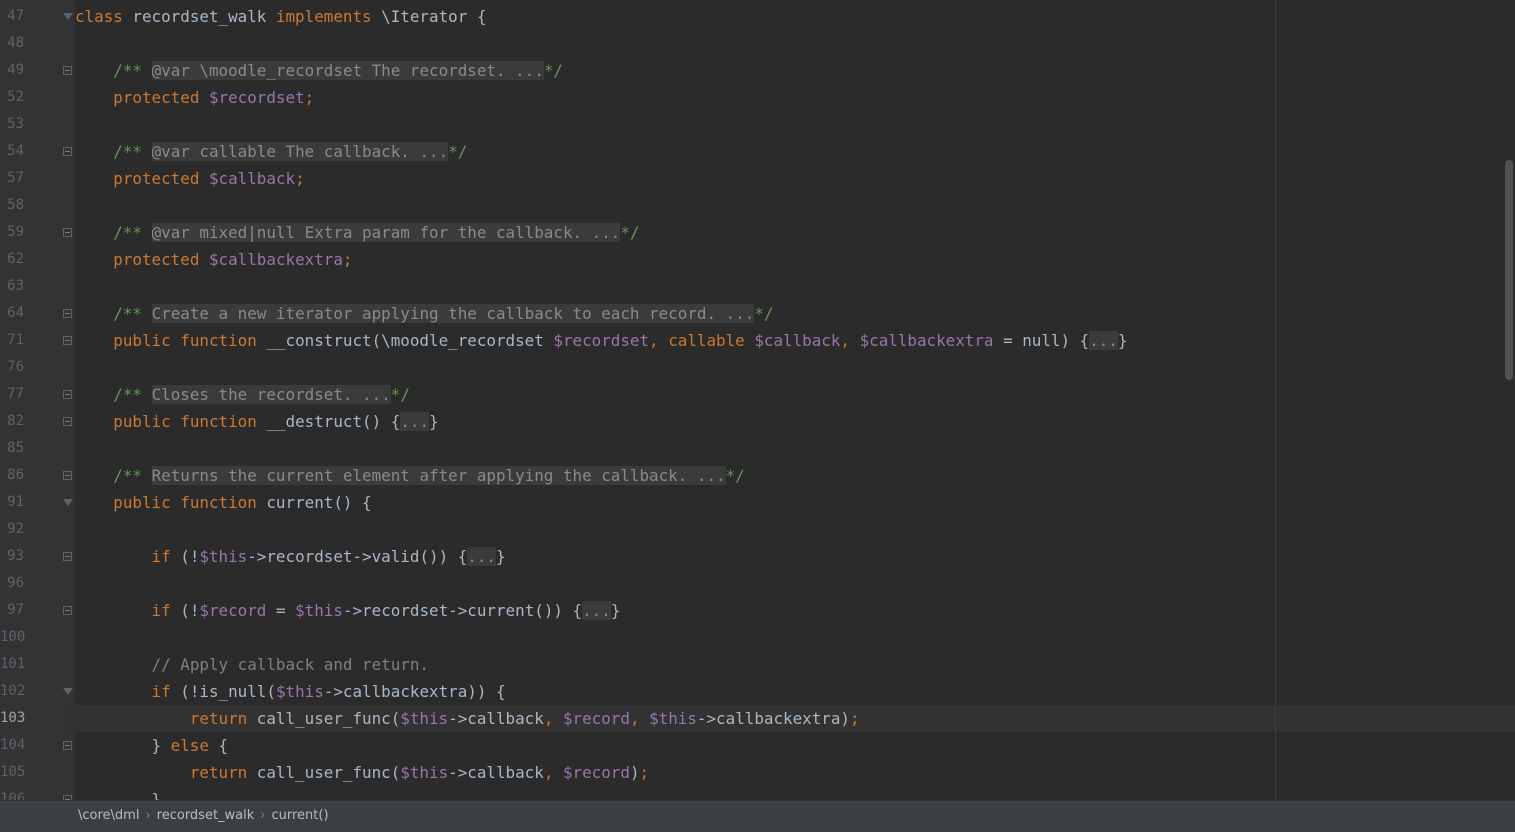 Image resolution: width=1515 pixels, height=832 pixels. I want to click on code-line: public function __destruct() {...}, so click(257, 421).